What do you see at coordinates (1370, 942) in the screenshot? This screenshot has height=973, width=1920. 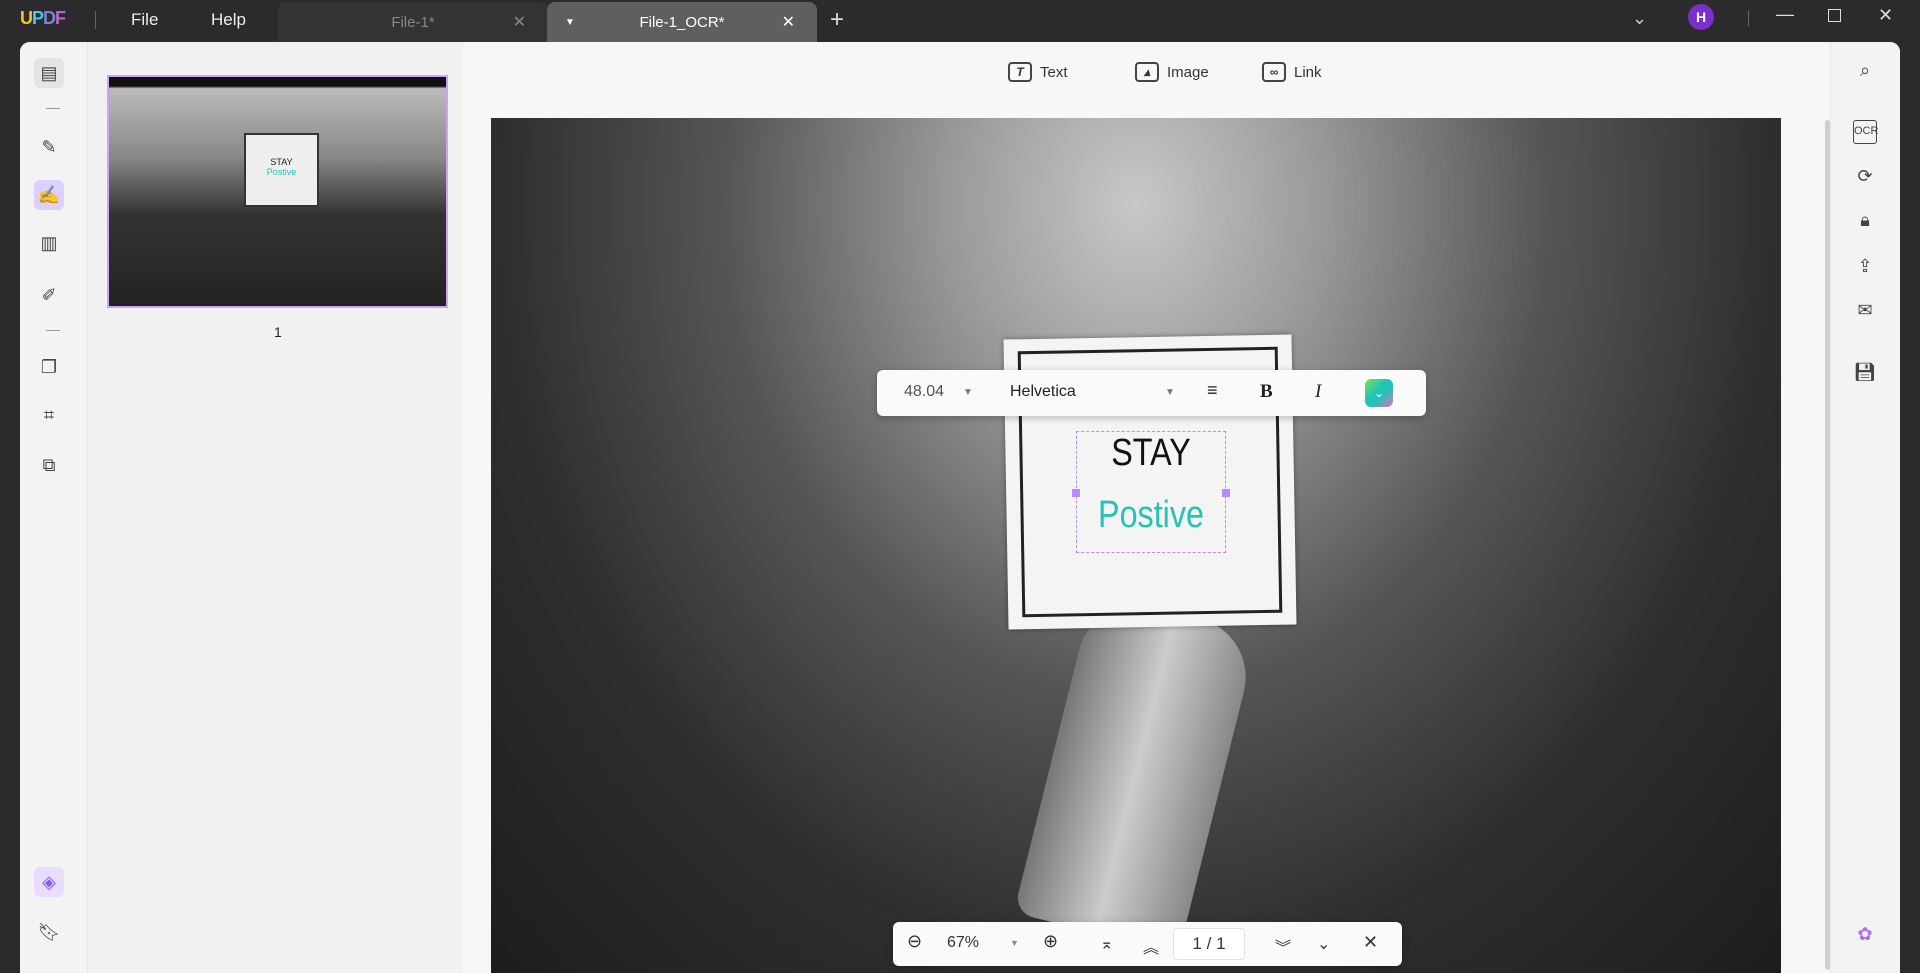 I see `close-navigation-icon: ✕` at bounding box center [1370, 942].